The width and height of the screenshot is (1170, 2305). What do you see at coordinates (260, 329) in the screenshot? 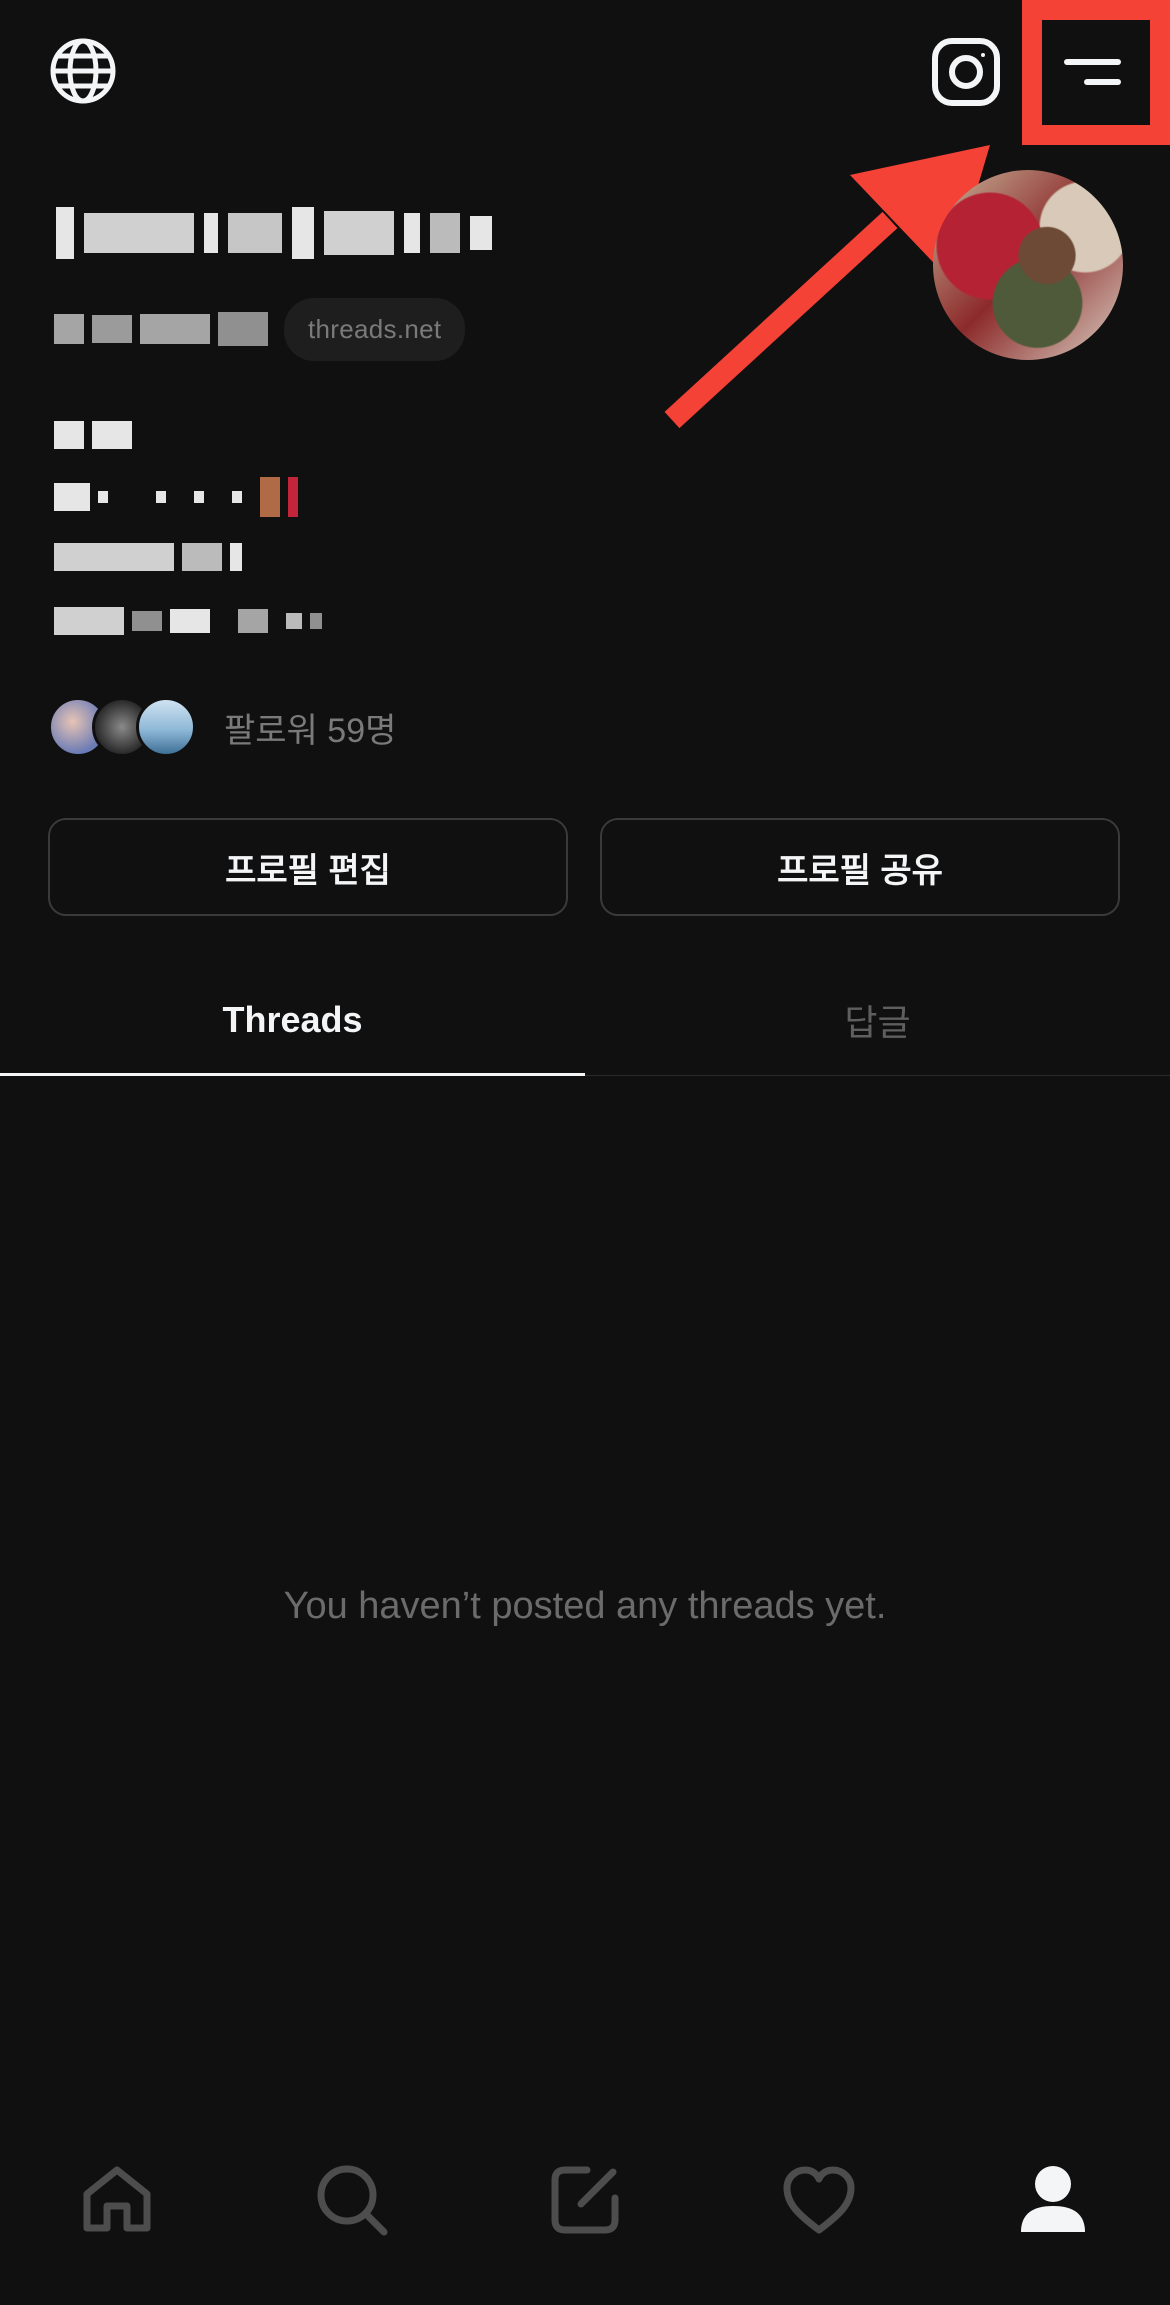
I see `username-row: threads.net` at bounding box center [260, 329].